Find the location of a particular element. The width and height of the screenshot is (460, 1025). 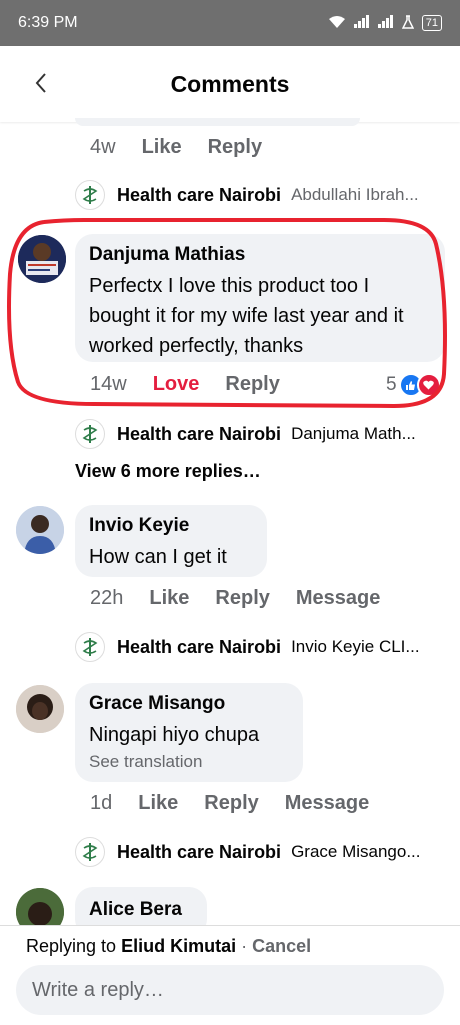

replying-to-name: Eliud Kimutai is located at coordinates (179, 946).